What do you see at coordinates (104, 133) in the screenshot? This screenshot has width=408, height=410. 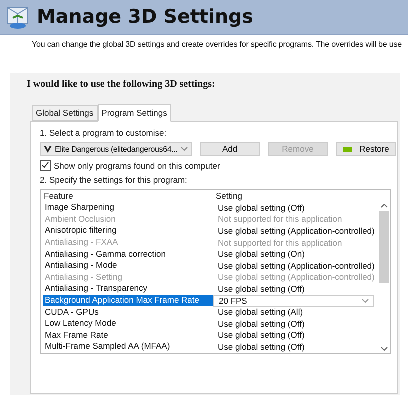 I see `step-label: 1. Select a program to customise:` at bounding box center [104, 133].